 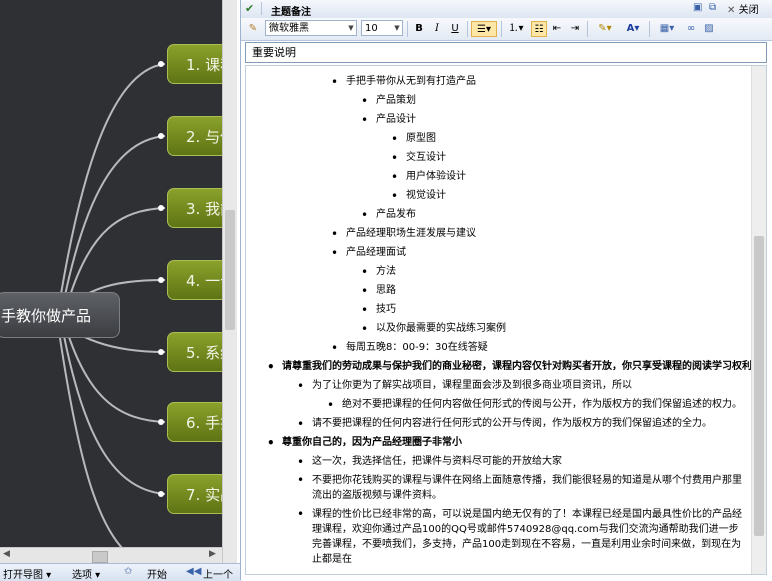 I want to click on list-item: 每周五晚8：00-9：30在线答疑, so click(x=409, y=348).